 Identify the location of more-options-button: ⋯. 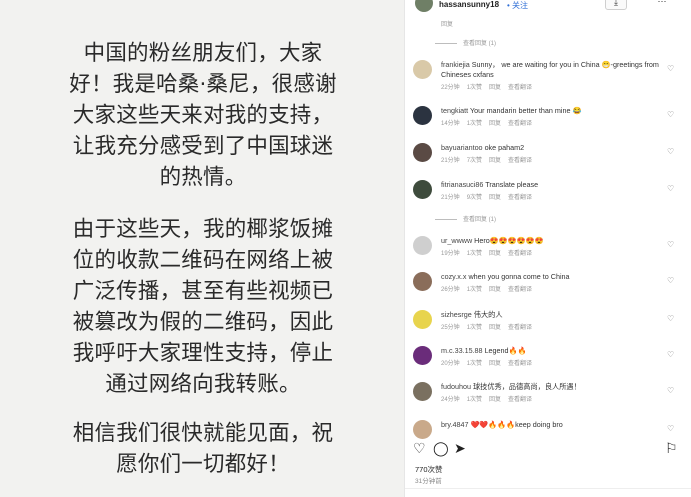
(662, 5).